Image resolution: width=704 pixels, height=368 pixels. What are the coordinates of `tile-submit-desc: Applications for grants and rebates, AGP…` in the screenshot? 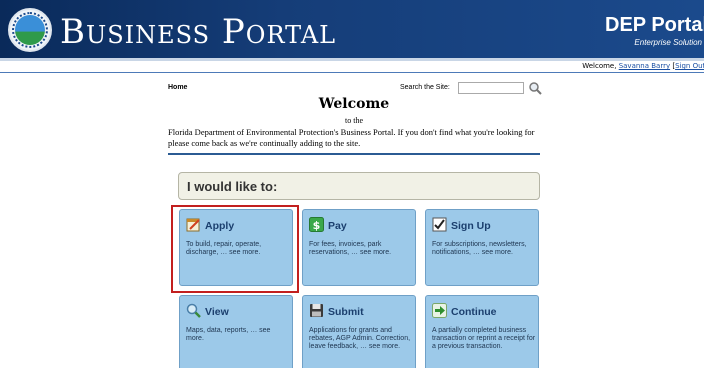 It's located at (360, 338).